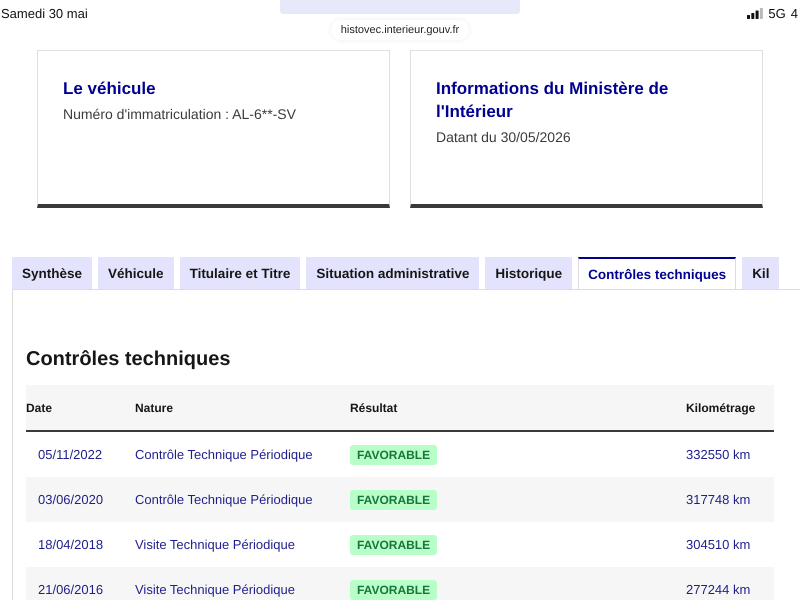 The image size is (800, 600). What do you see at coordinates (718, 499) in the screenshot?
I see `table-cell: 317748 km` at bounding box center [718, 499].